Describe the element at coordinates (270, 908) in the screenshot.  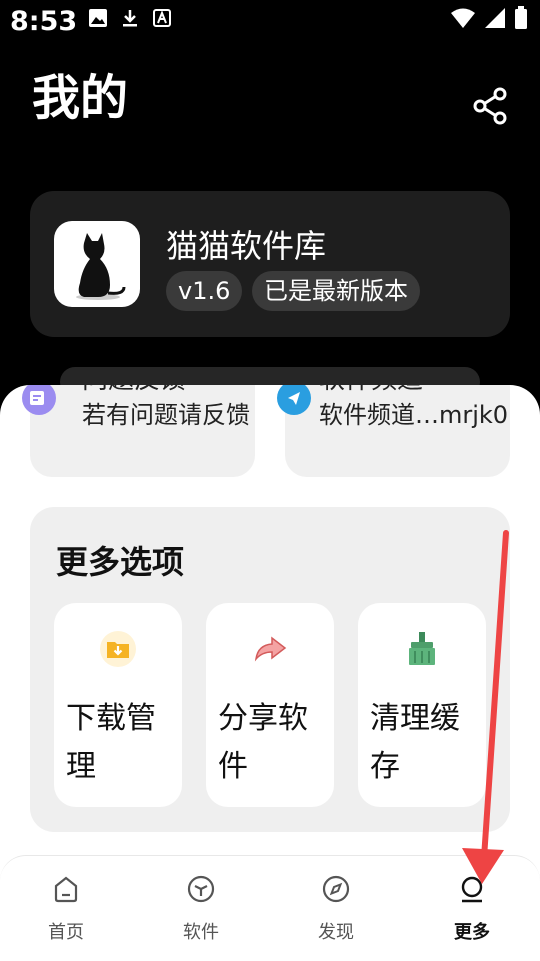
I see `bottom-nav: 首页 软件 发现 更多` at that location.